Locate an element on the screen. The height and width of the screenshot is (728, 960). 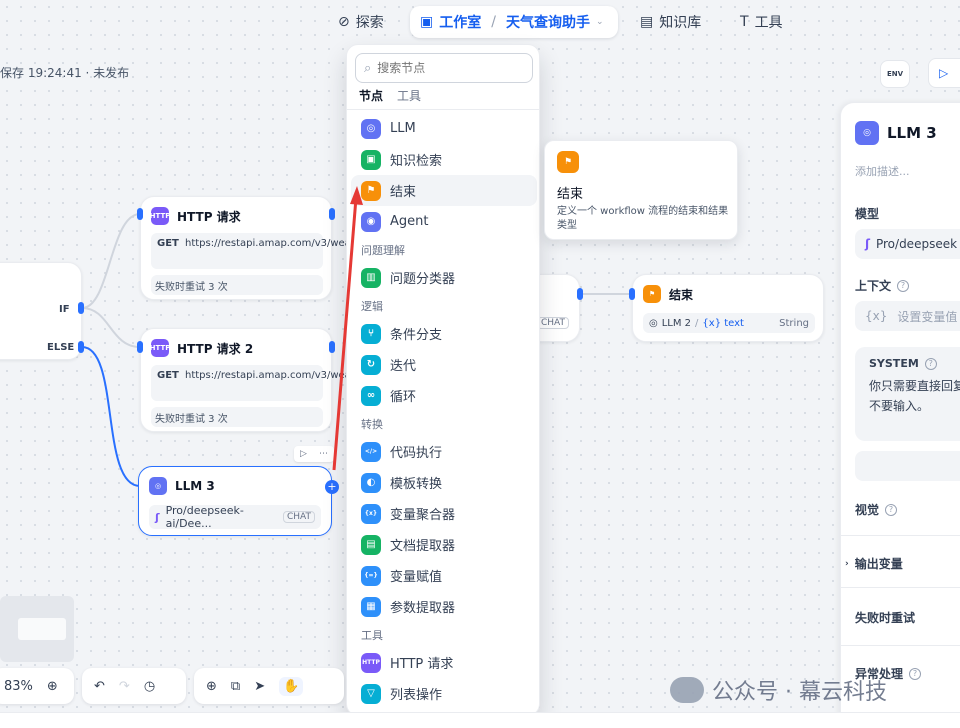
variable-icon: {x} is located at coordinates (876, 316).